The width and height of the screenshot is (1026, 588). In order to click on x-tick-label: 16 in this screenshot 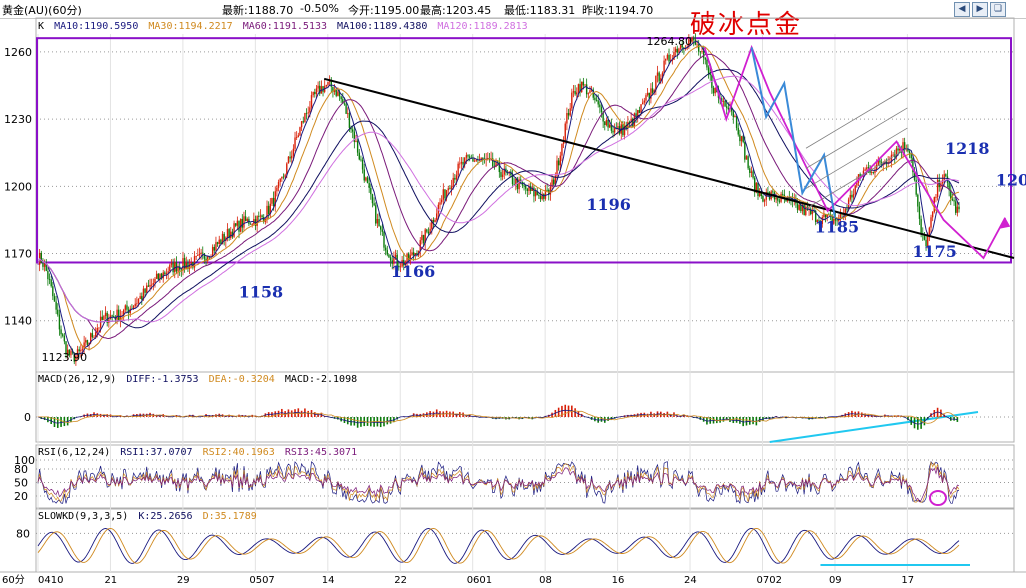, I will do `click(618, 580)`.